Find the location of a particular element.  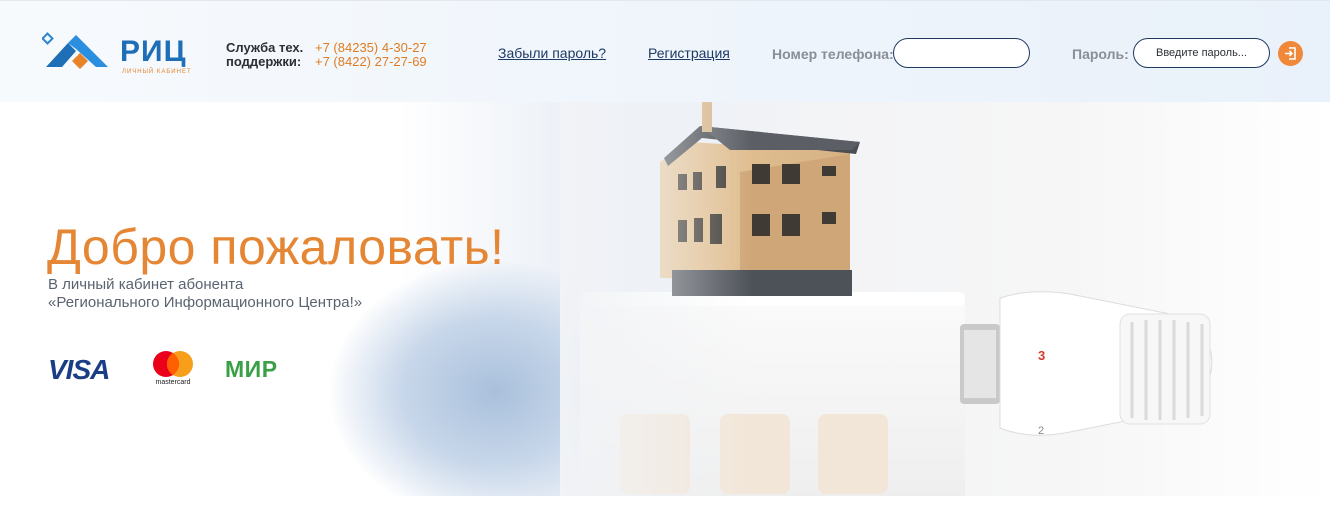

mir-logo: МИР is located at coordinates (257, 369).